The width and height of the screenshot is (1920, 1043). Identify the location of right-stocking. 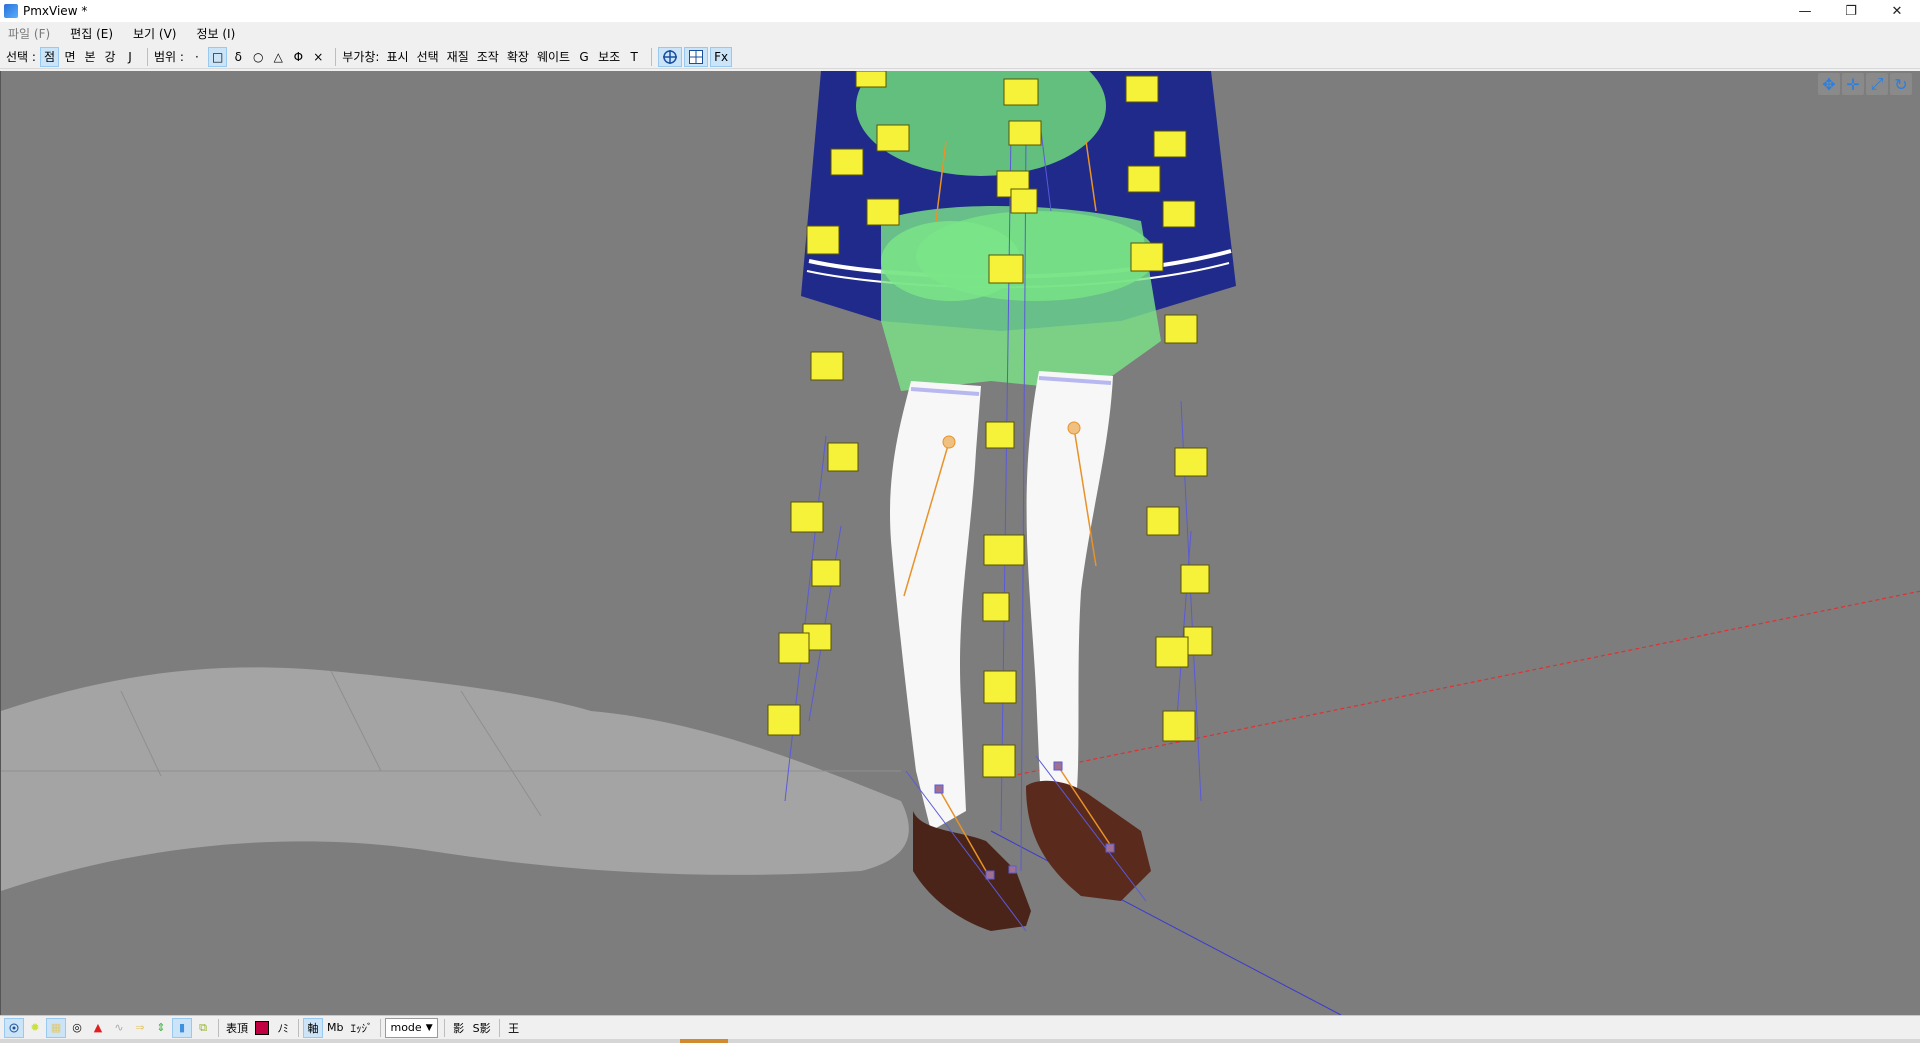
(1069, 588).